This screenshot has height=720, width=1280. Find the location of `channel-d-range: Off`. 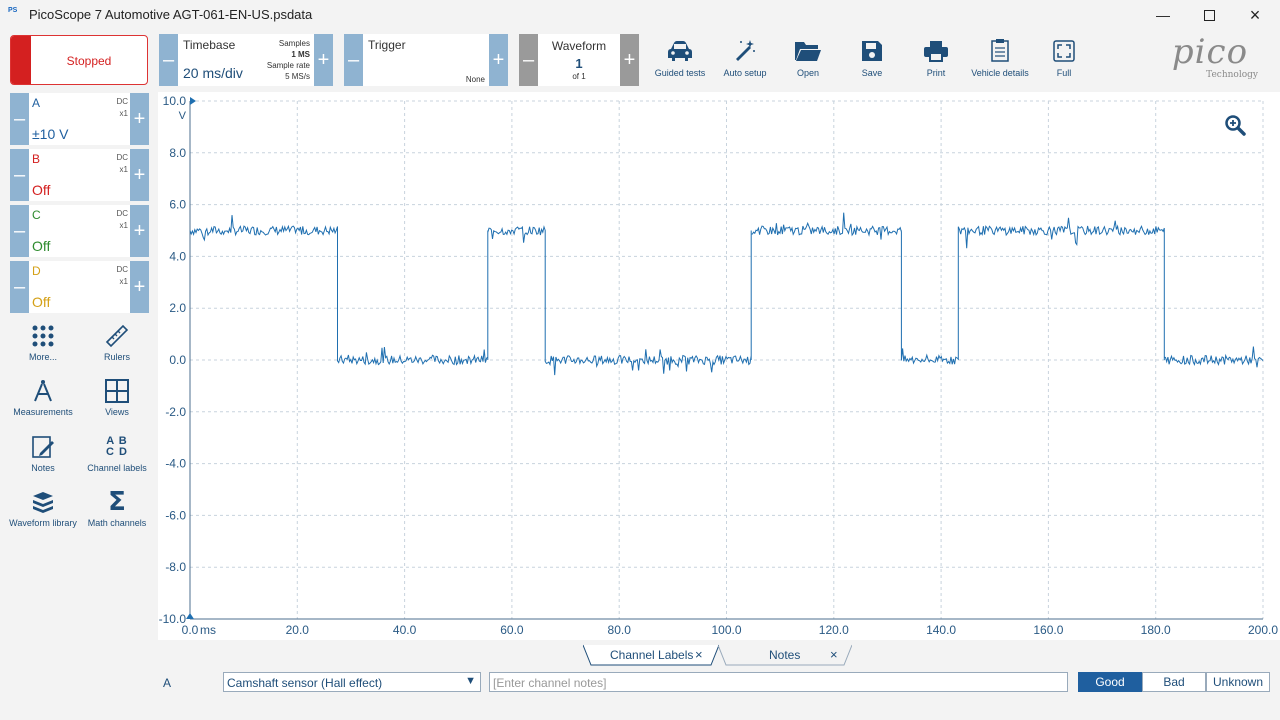

channel-d-range: Off is located at coordinates (41, 302).